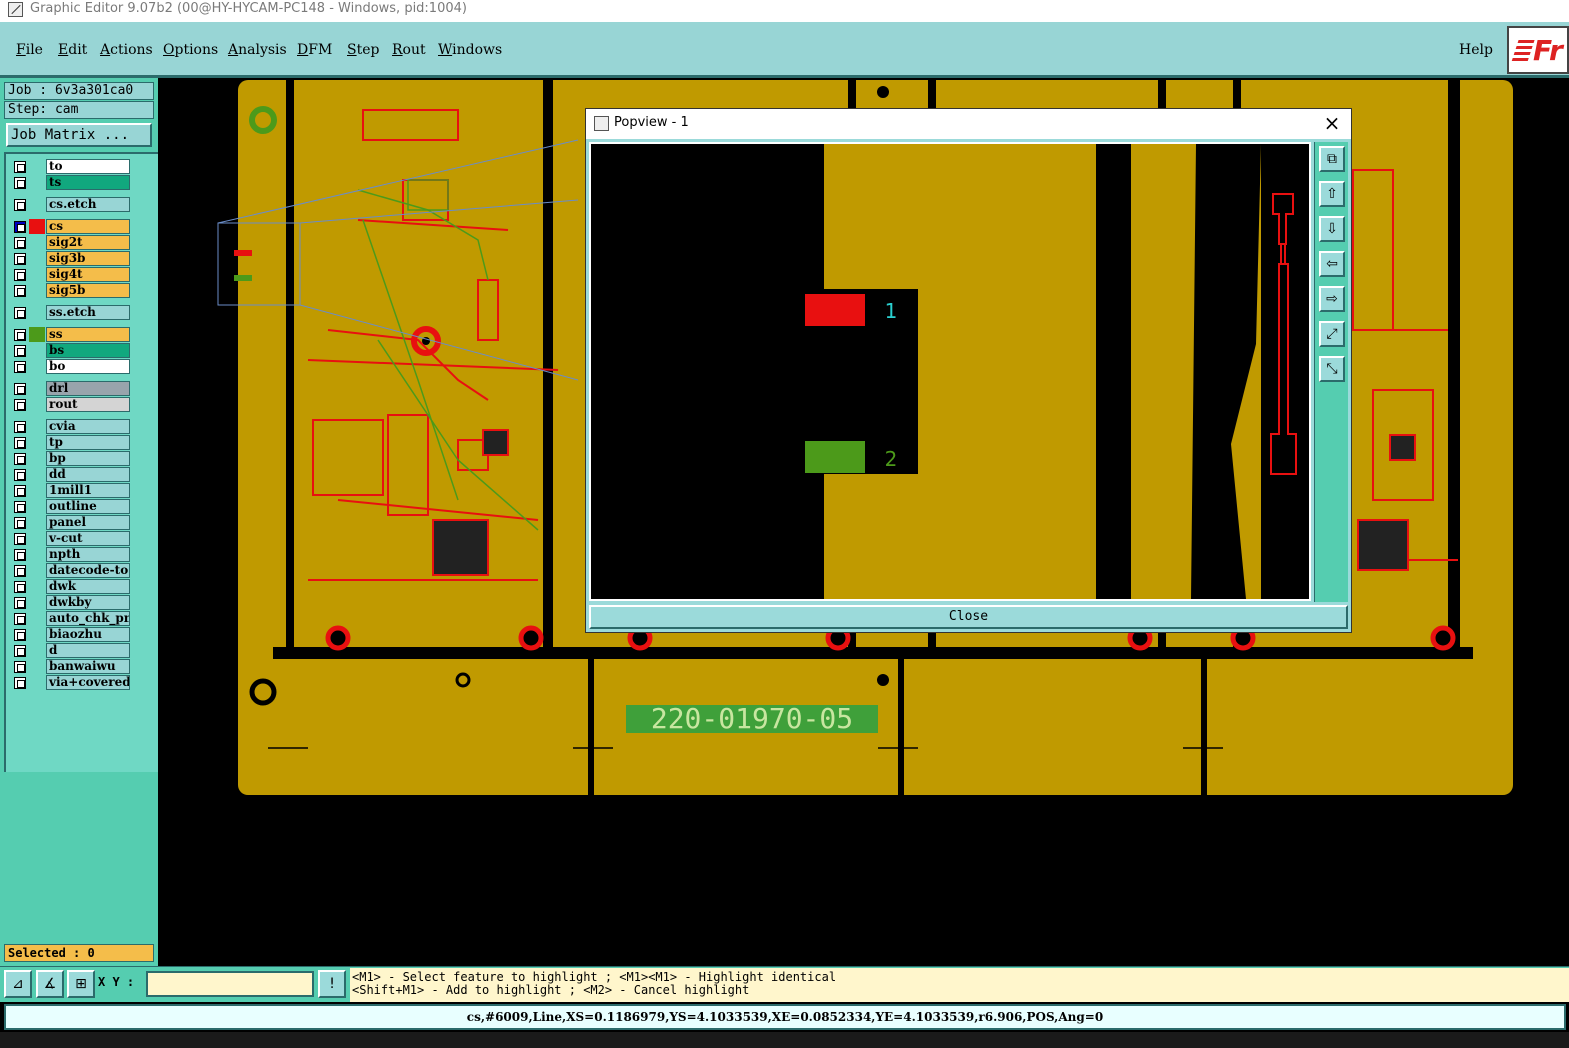 The image size is (1569, 1048). Describe the element at coordinates (88, 334) in the screenshot. I see `layer-name: ss` at that location.